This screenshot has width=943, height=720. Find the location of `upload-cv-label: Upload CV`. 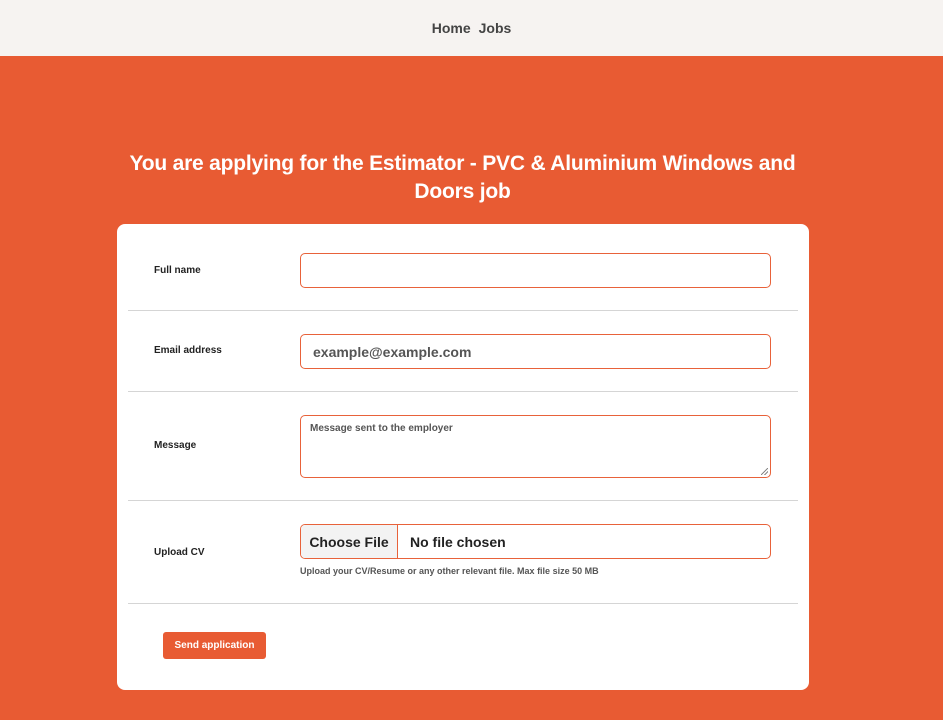

upload-cv-label: Upload CV is located at coordinates (179, 552).